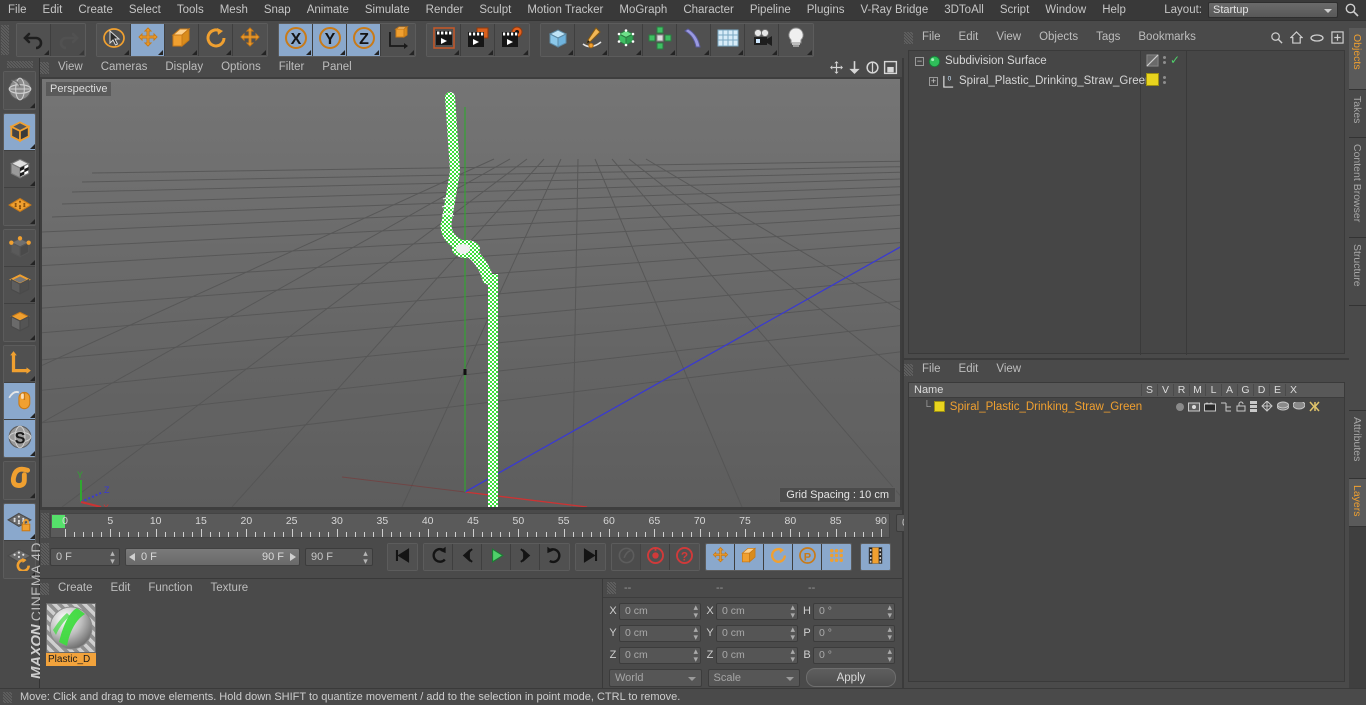 The width and height of the screenshot is (1366, 705). What do you see at coordinates (890, 67) in the screenshot?
I see `maximize-view-icon` at bounding box center [890, 67].